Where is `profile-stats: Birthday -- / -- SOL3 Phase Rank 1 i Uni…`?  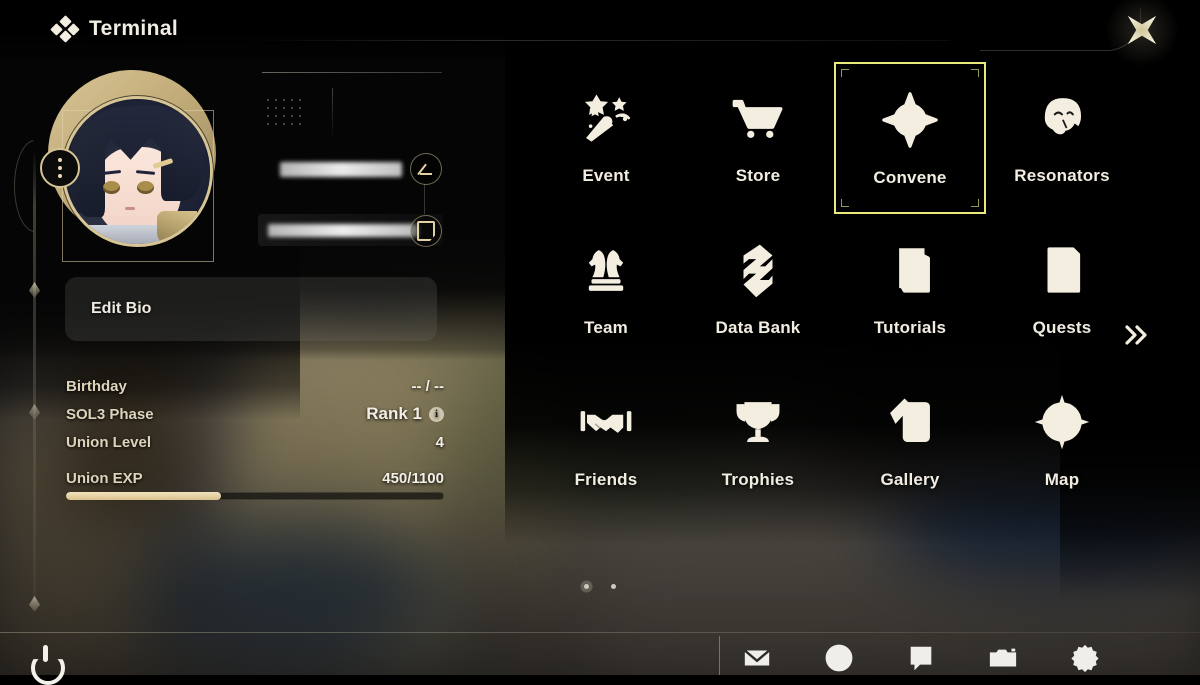 profile-stats: Birthday -- / -- SOL3 Phase Rank 1 i Uni… is located at coordinates (255, 436).